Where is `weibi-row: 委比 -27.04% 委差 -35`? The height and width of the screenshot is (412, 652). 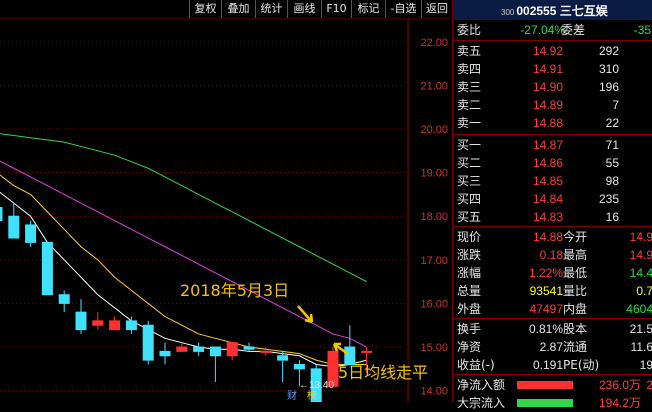
weibi-row: 委比 -27.04% 委差 -35 is located at coordinates (552, 30).